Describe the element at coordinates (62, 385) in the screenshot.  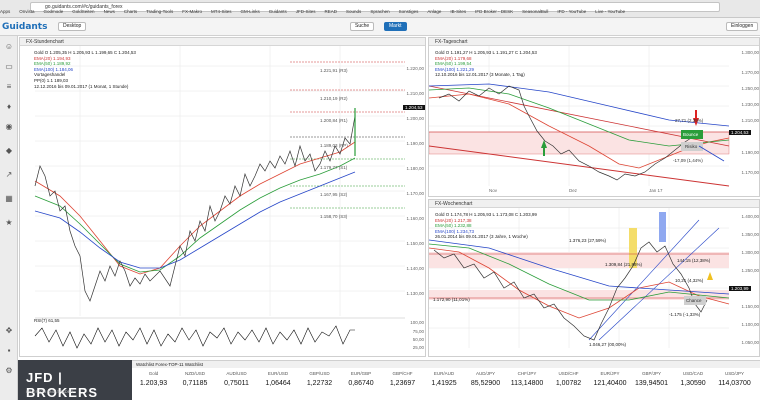
I see `broker-name: JFD | BROKERS` at that location.